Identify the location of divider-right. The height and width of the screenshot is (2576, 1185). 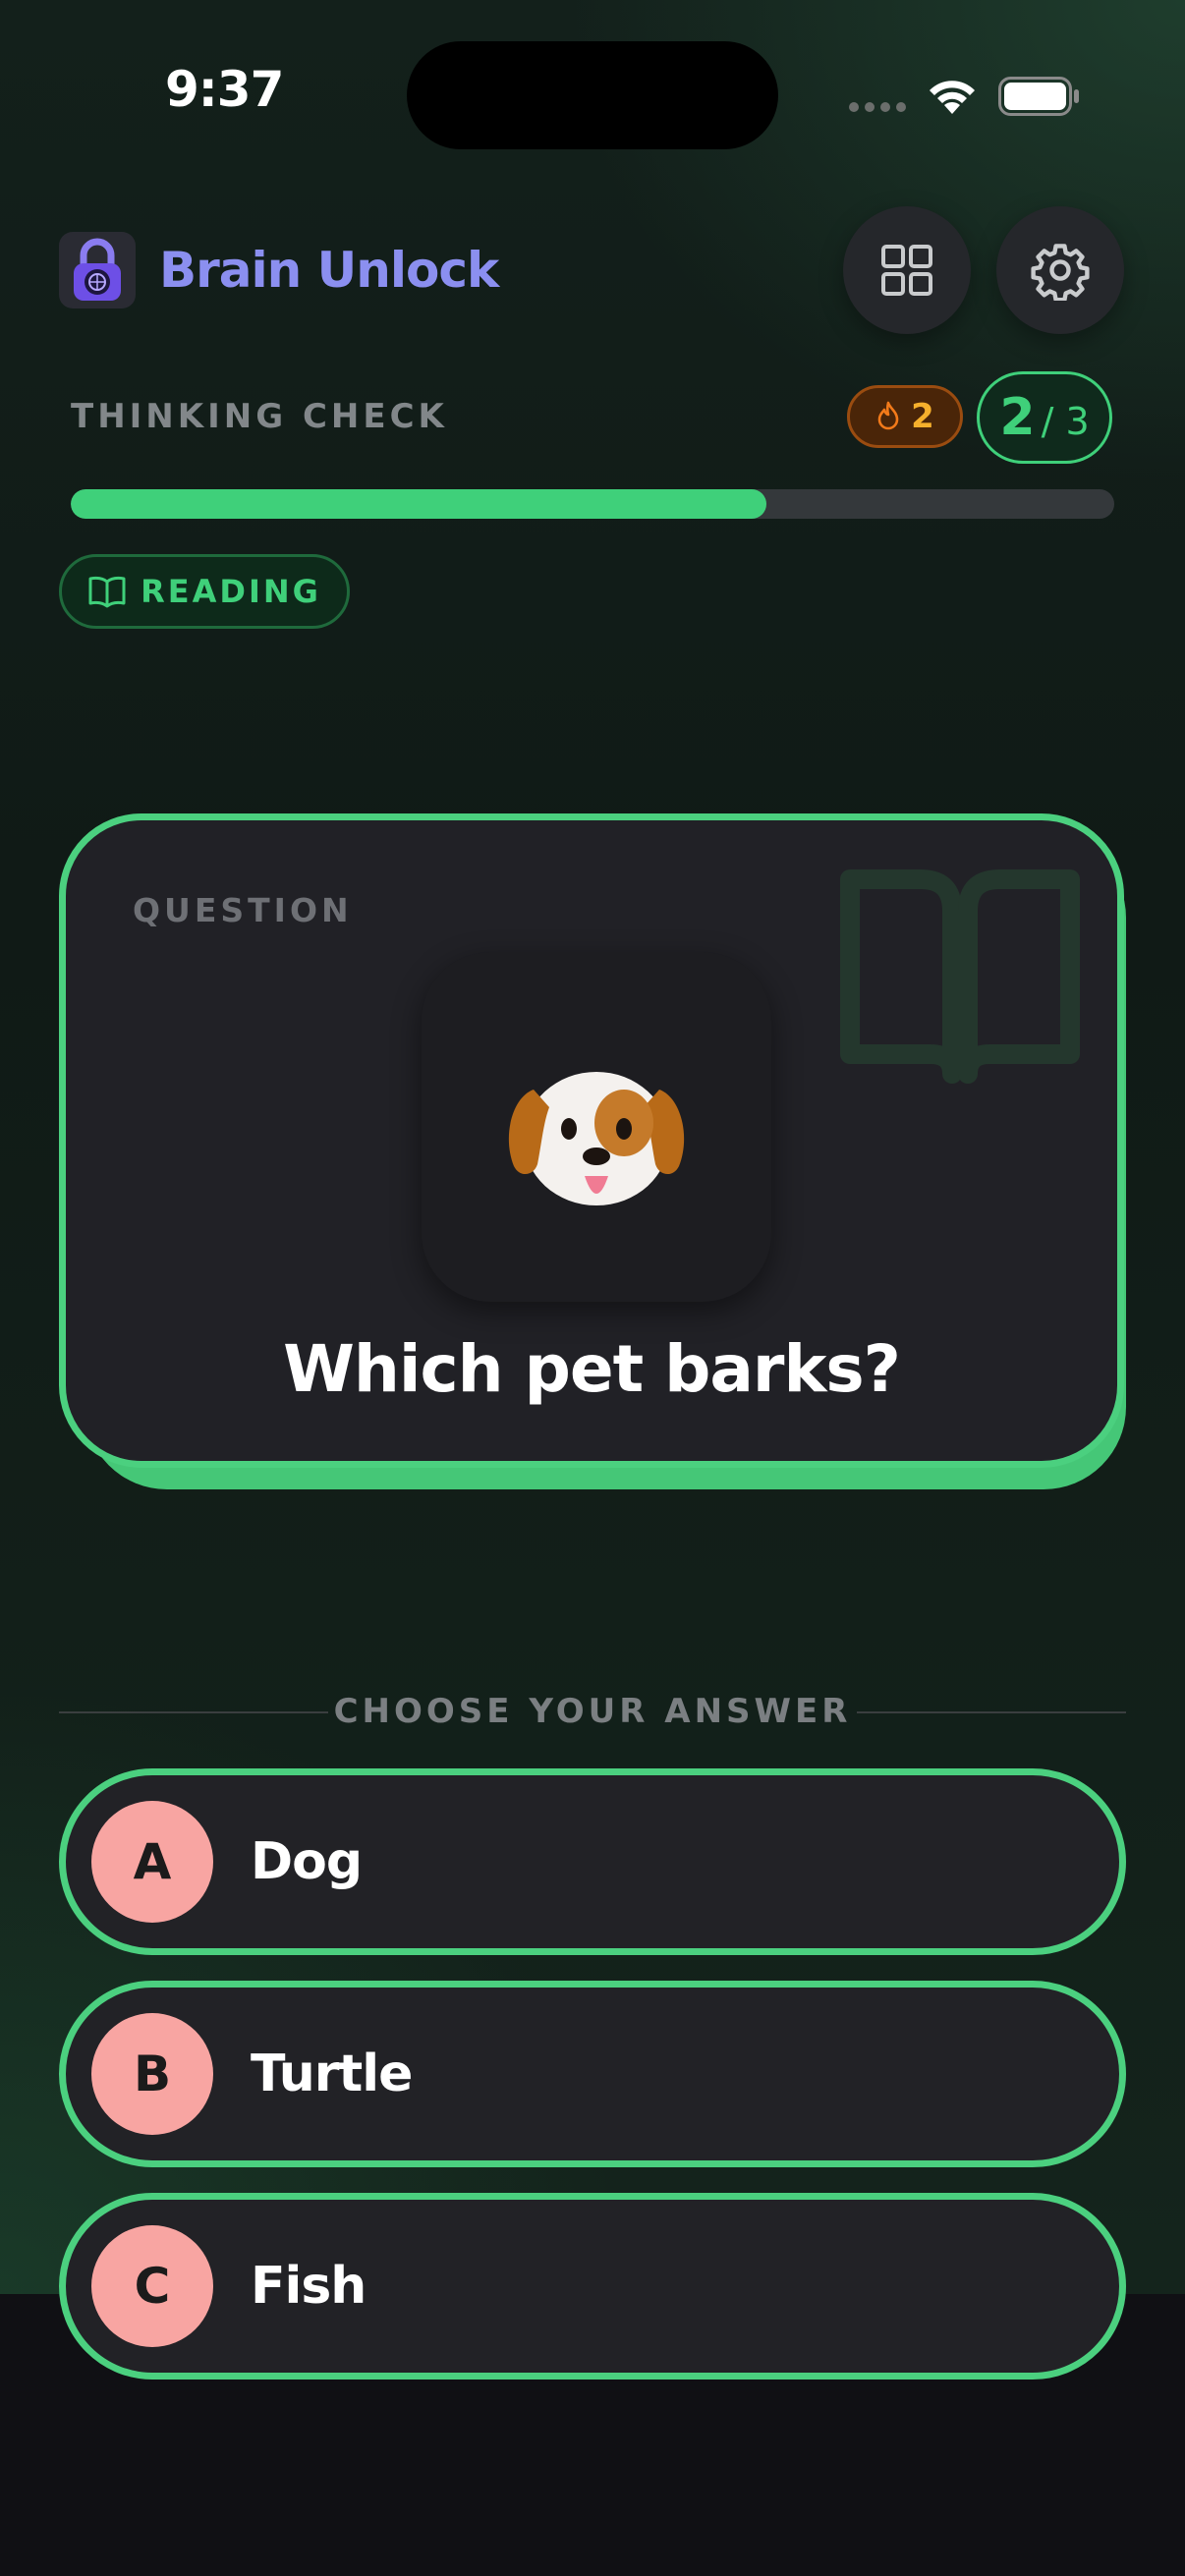
(992, 1712).